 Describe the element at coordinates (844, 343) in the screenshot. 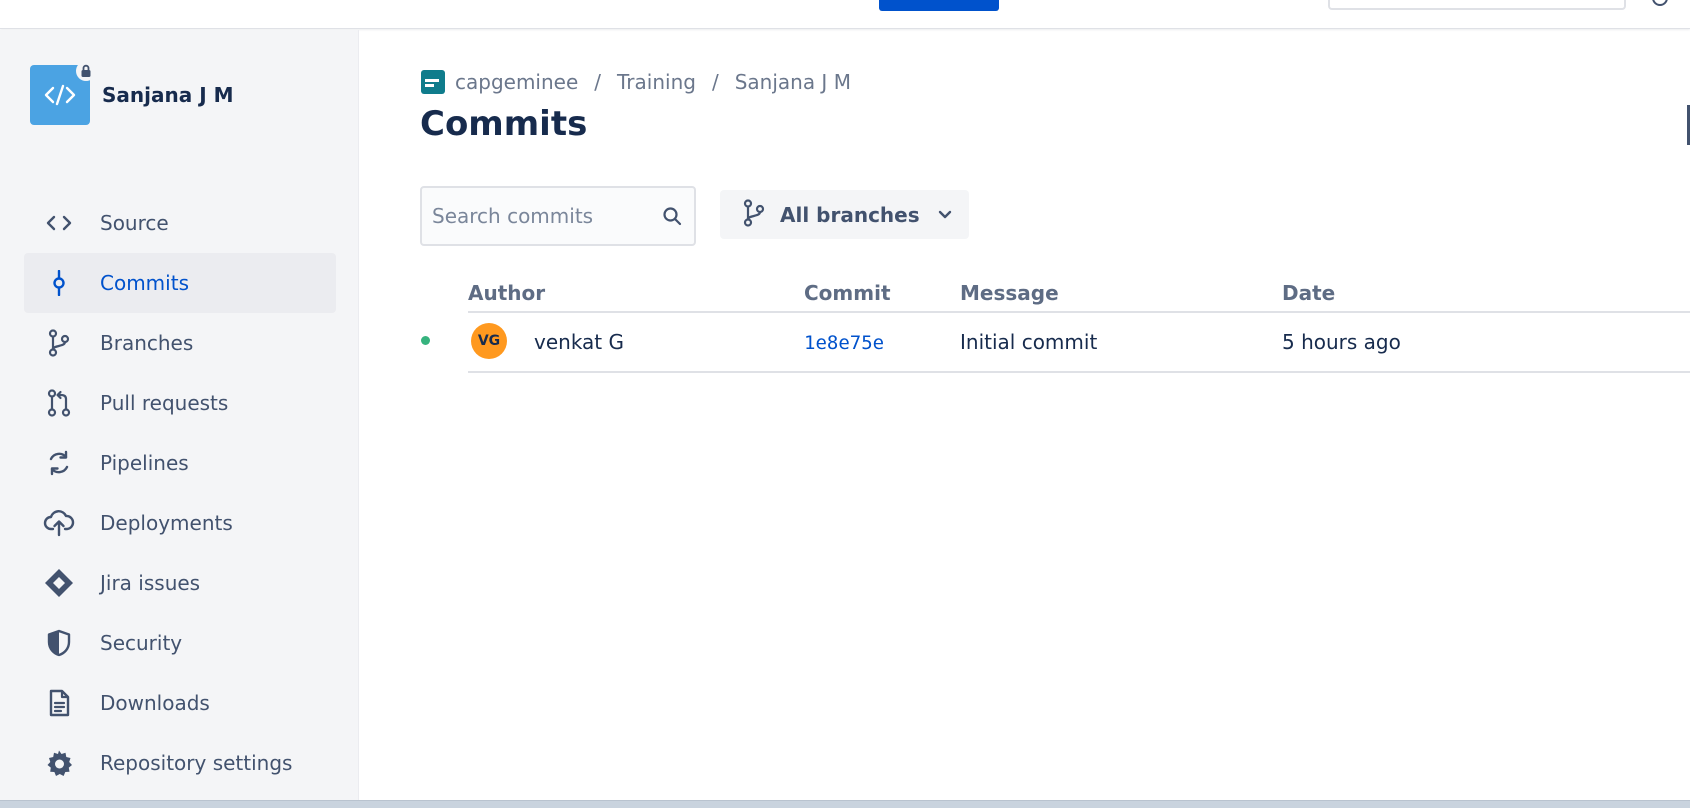

I see `commit-hash-link: 1e8e75e` at that location.